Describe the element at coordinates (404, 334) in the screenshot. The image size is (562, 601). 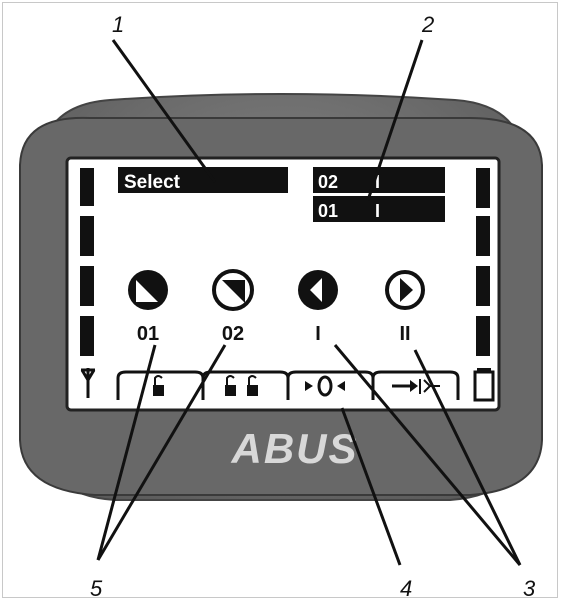
I see `selector-label-ii: II` at that location.